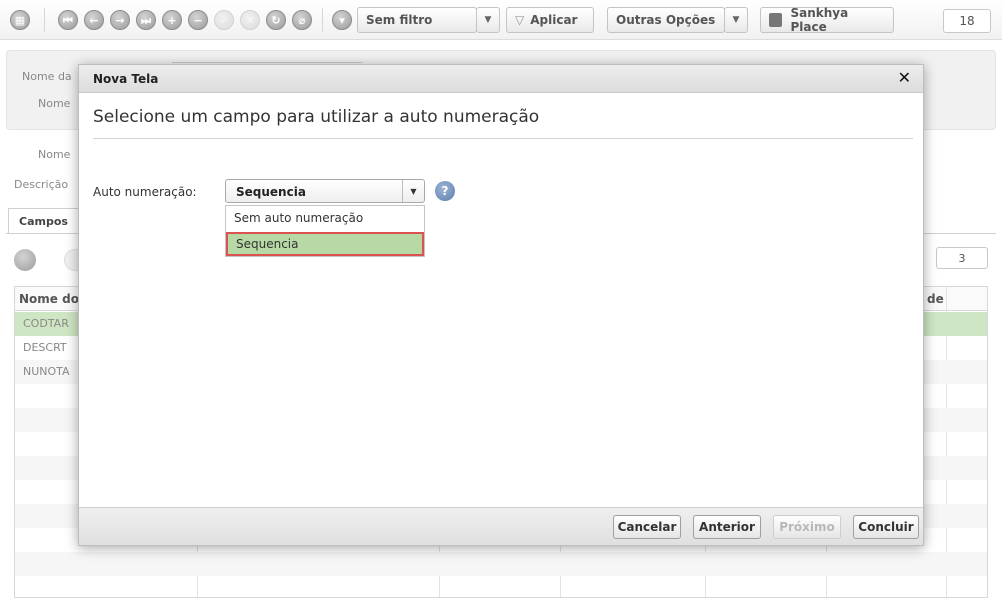  I want to click on dialog-header: Nova Tela ✕, so click(501, 79).